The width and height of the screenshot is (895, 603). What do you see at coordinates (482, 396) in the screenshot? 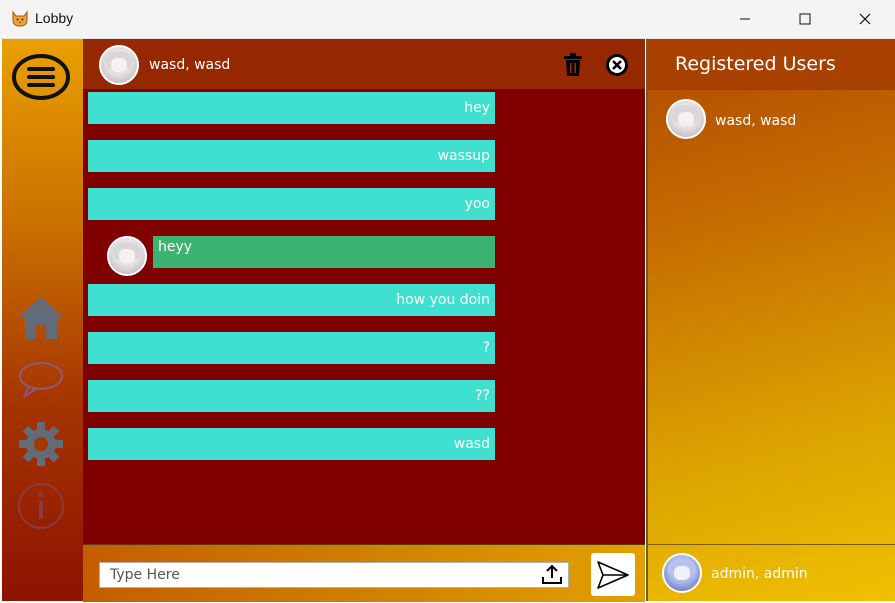
I see `message-text: ??` at bounding box center [482, 396].